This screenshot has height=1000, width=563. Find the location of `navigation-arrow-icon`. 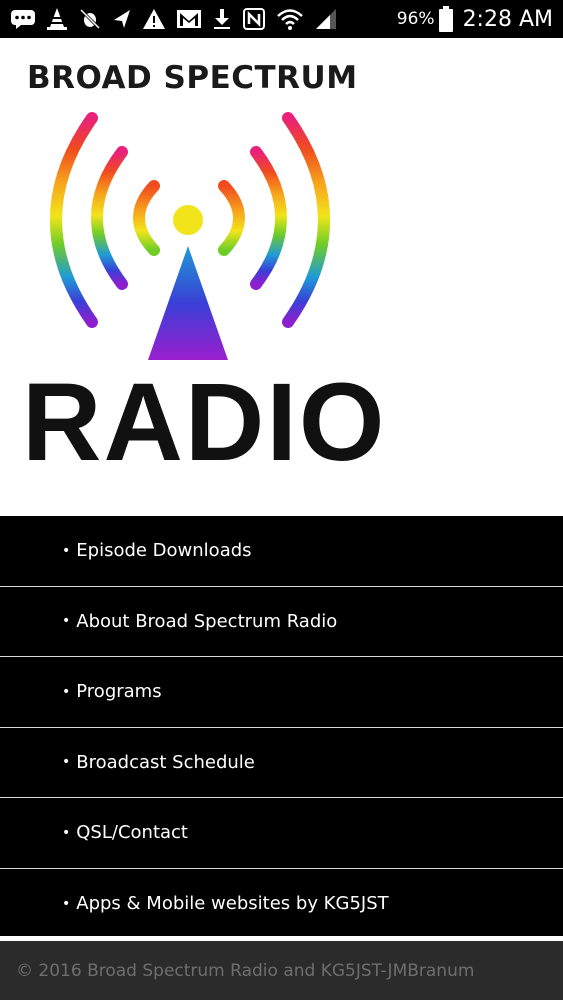

navigation-arrow-icon is located at coordinates (122, 19).